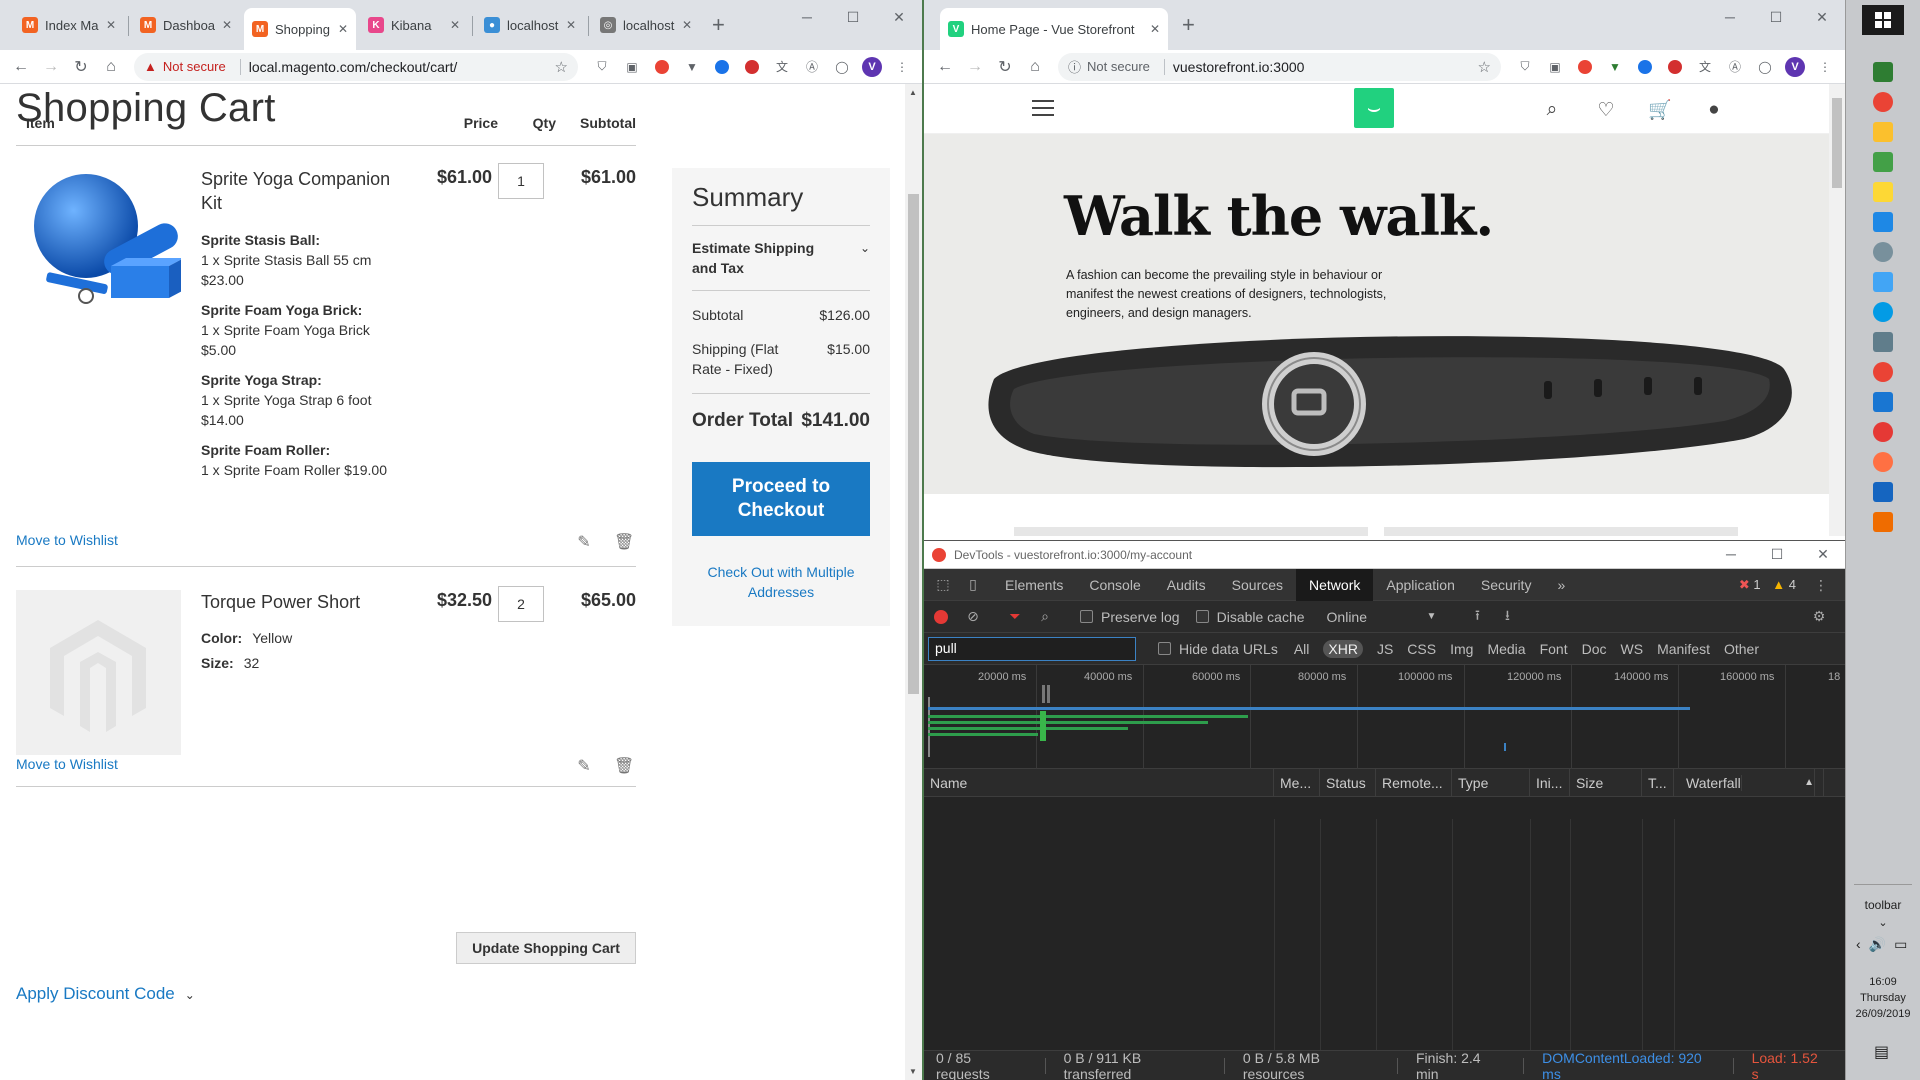 This screenshot has height=1080, width=1920. I want to click on update-cart-button: Update Shopping Cart, so click(546, 948).